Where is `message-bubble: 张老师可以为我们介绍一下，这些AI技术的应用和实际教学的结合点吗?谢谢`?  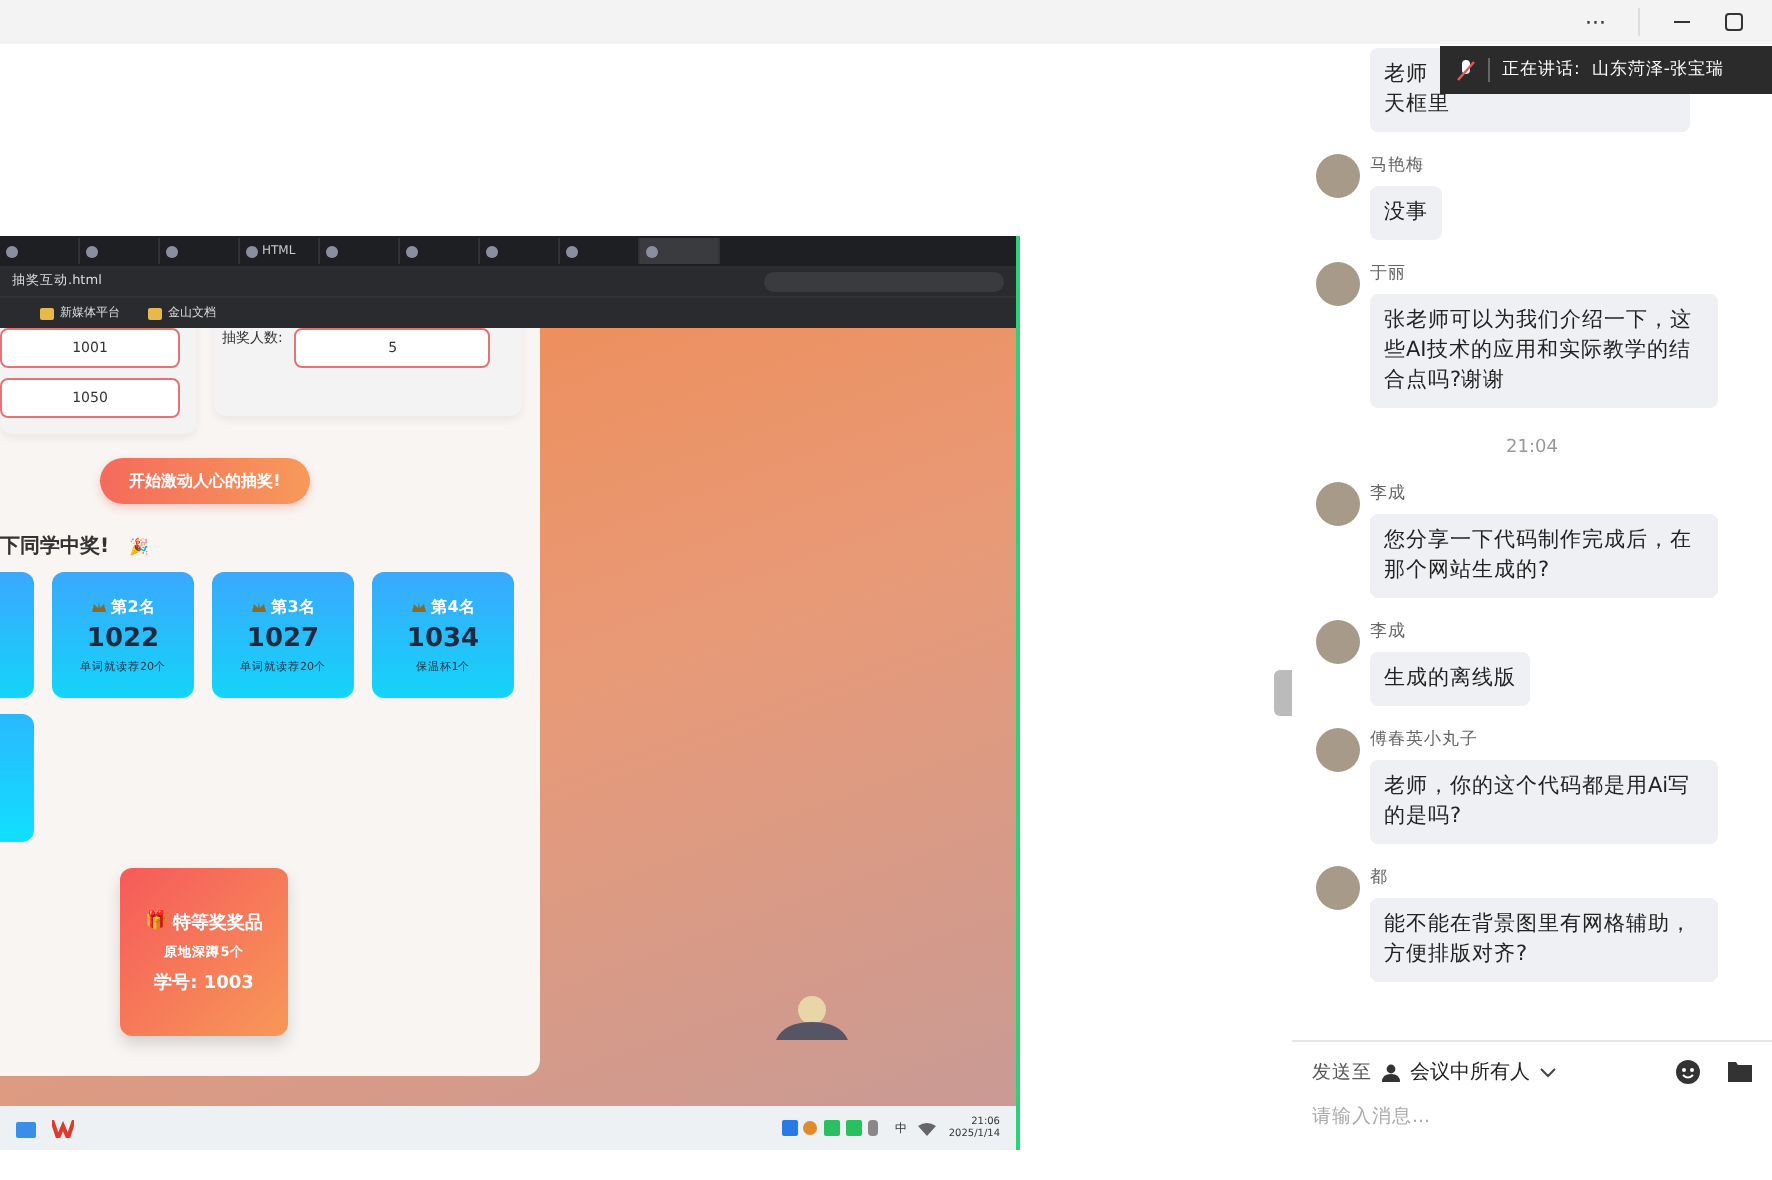
message-bubble: 张老师可以为我们介绍一下，这些AI技术的应用和实际教学的结合点吗?谢谢 is located at coordinates (1544, 351).